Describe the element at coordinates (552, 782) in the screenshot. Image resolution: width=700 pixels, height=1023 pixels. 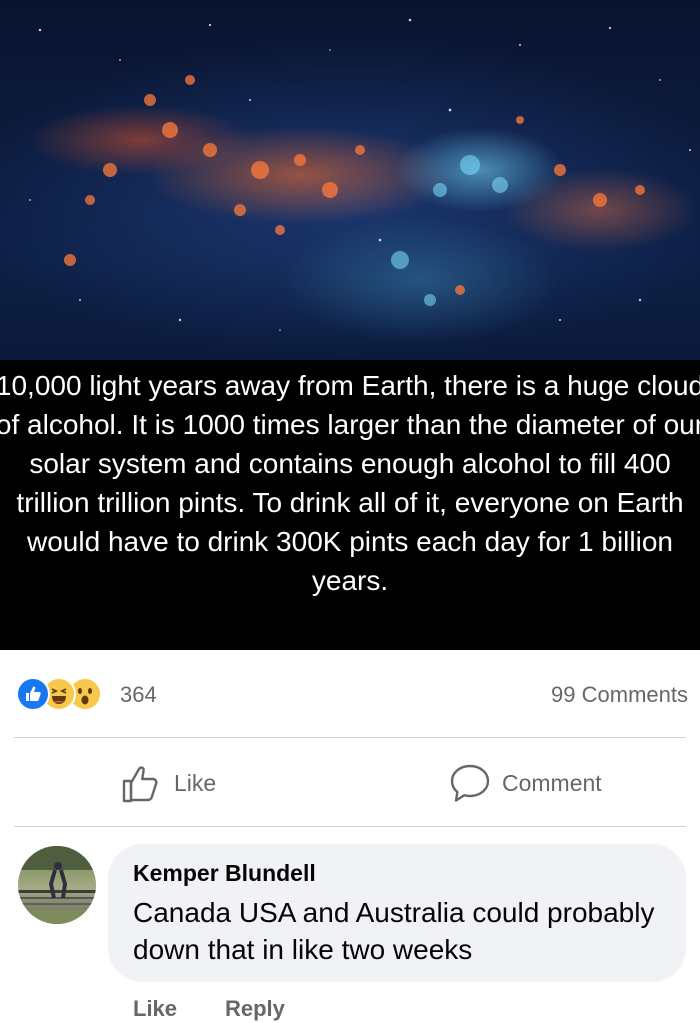
I see `comment-button-label: Comment` at that location.